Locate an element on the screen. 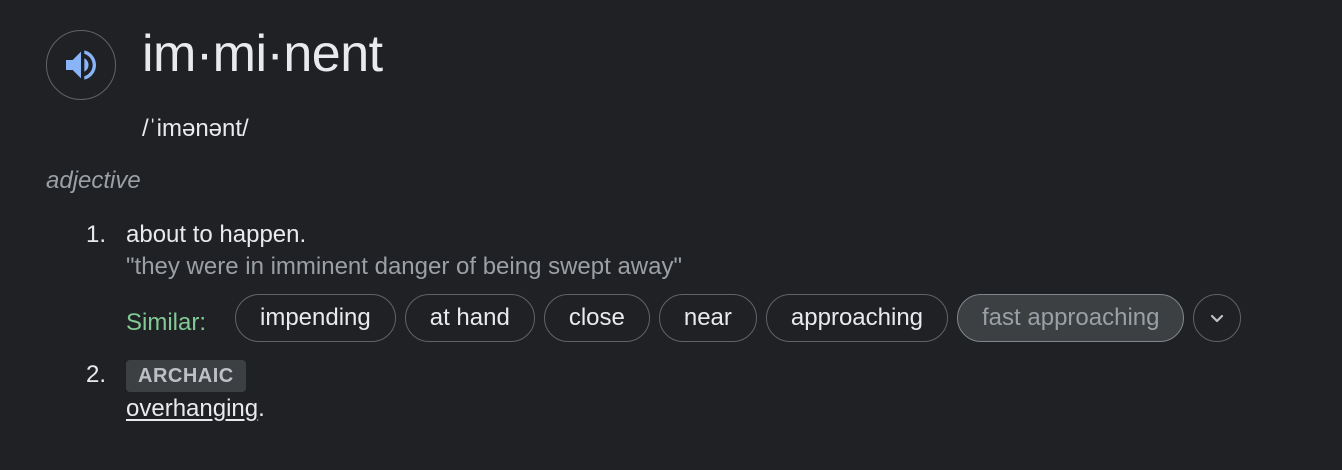  chevron-down-icon is located at coordinates (1217, 318).